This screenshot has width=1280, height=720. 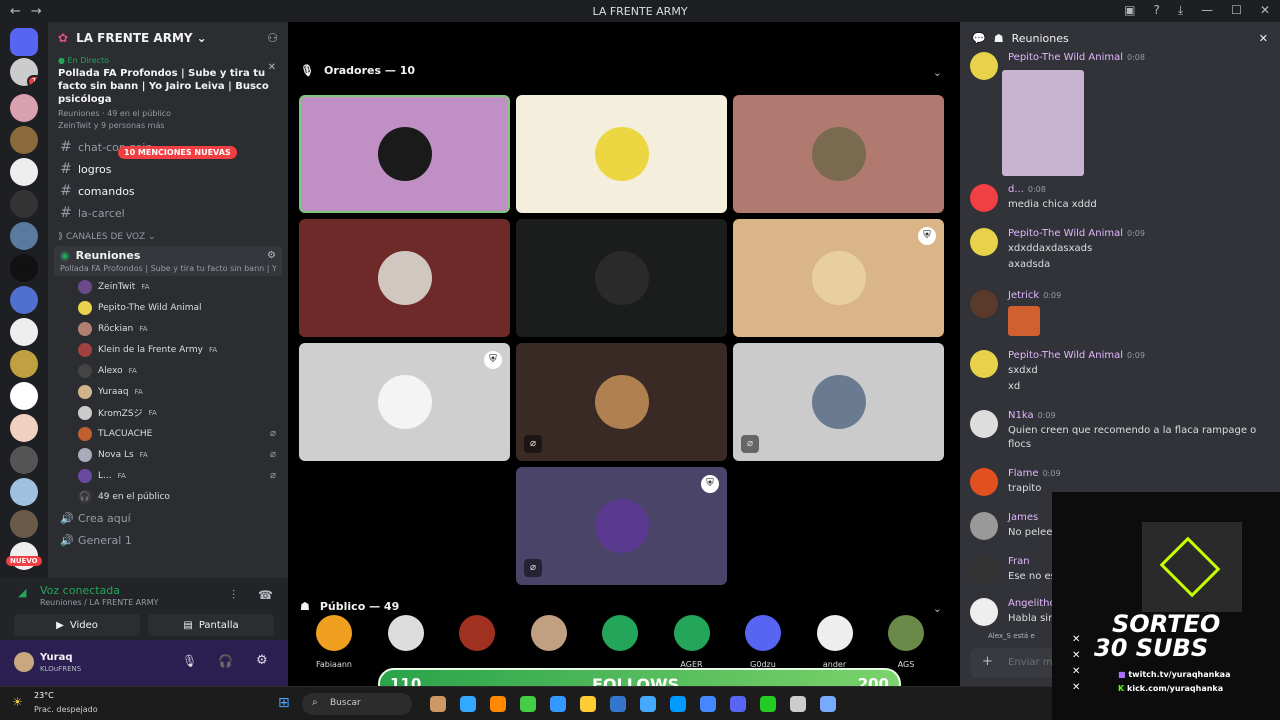 I want to click on voice-user: Pepito-The Wild Animal, so click(x=168, y=307).